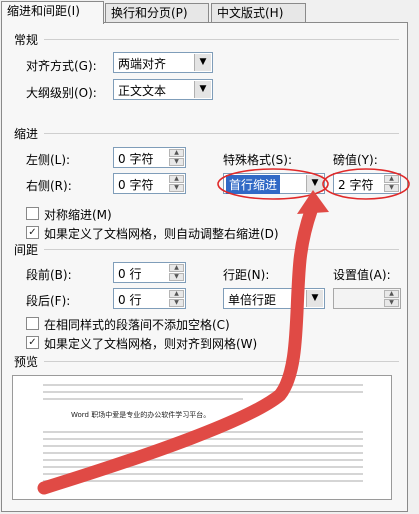 This screenshot has height=514, width=419. Describe the element at coordinates (313, 202) in the screenshot. I see `arrow-head` at that location.